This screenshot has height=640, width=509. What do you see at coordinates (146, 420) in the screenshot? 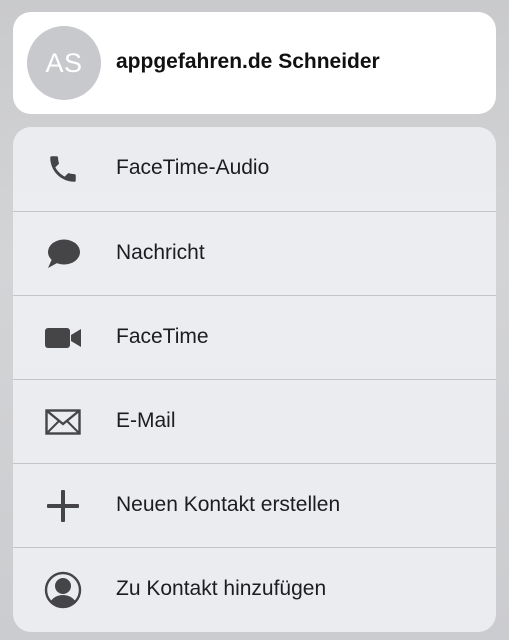
I see `action-label: E-Mail` at bounding box center [146, 420].